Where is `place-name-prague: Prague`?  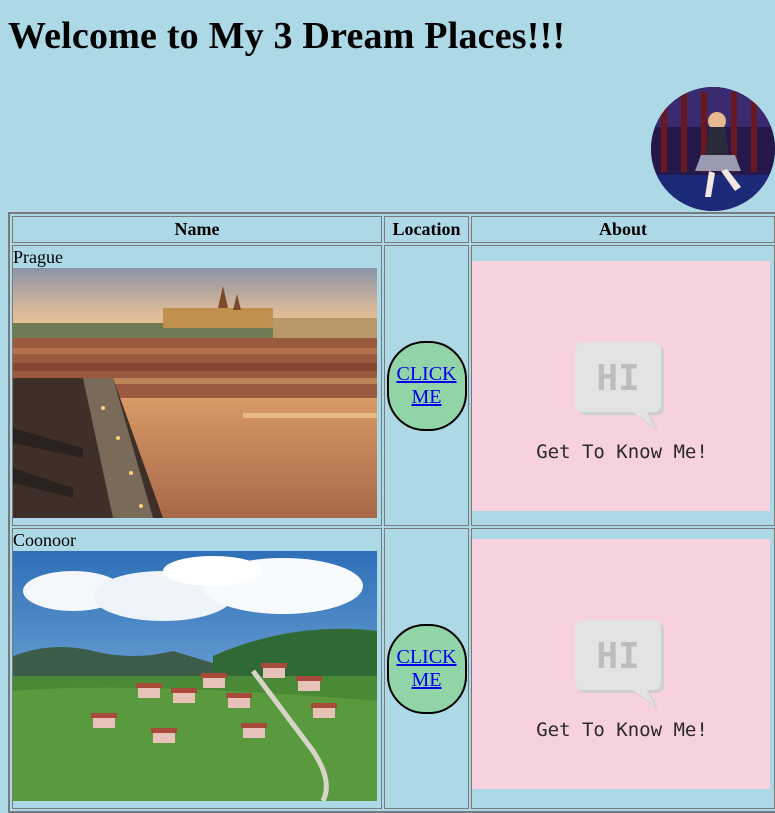 place-name-prague: Prague is located at coordinates (38, 257).